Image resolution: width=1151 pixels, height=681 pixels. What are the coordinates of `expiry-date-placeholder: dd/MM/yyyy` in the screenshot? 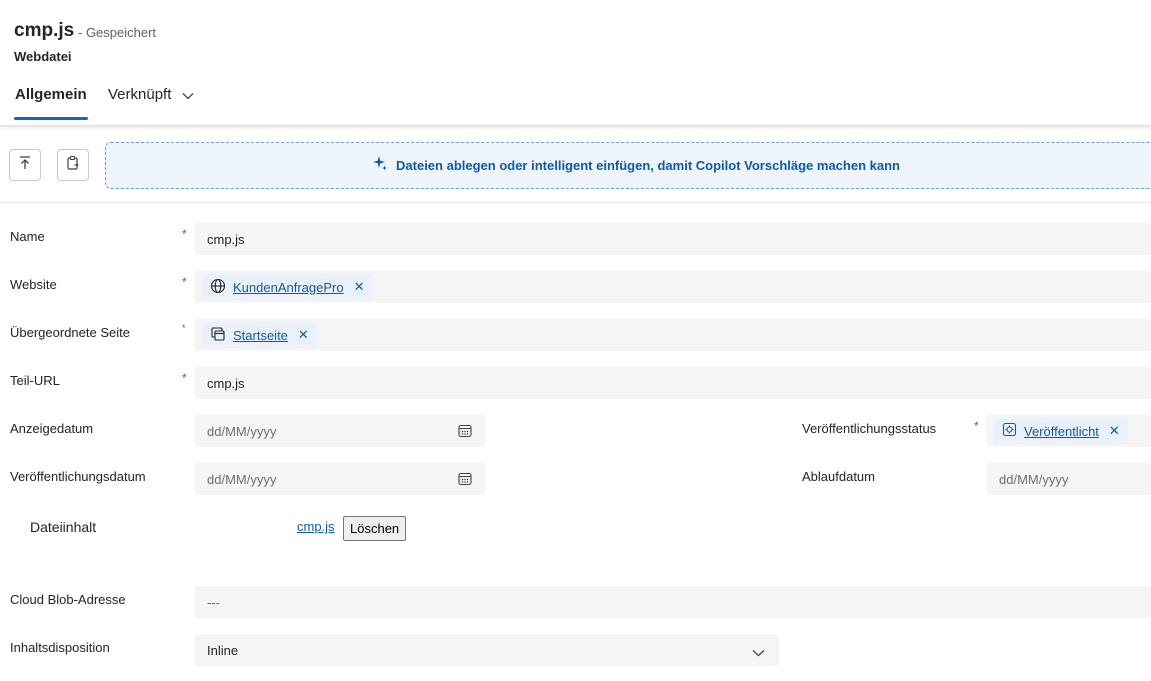 It's located at (1034, 479).